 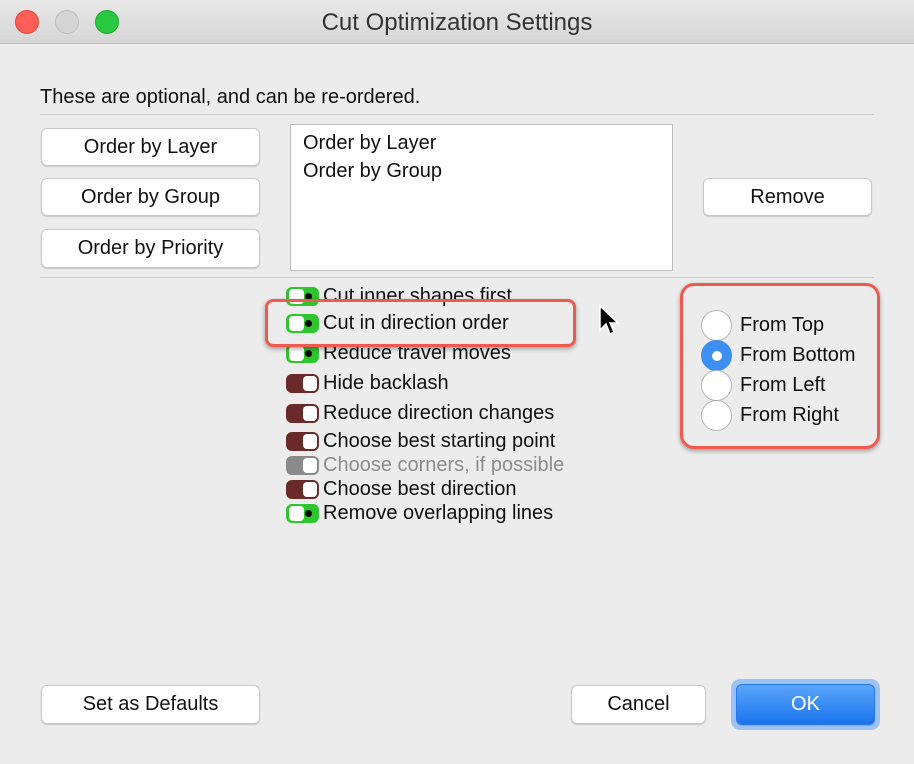 I want to click on option-label: Choose corners, if possible, so click(x=444, y=464).